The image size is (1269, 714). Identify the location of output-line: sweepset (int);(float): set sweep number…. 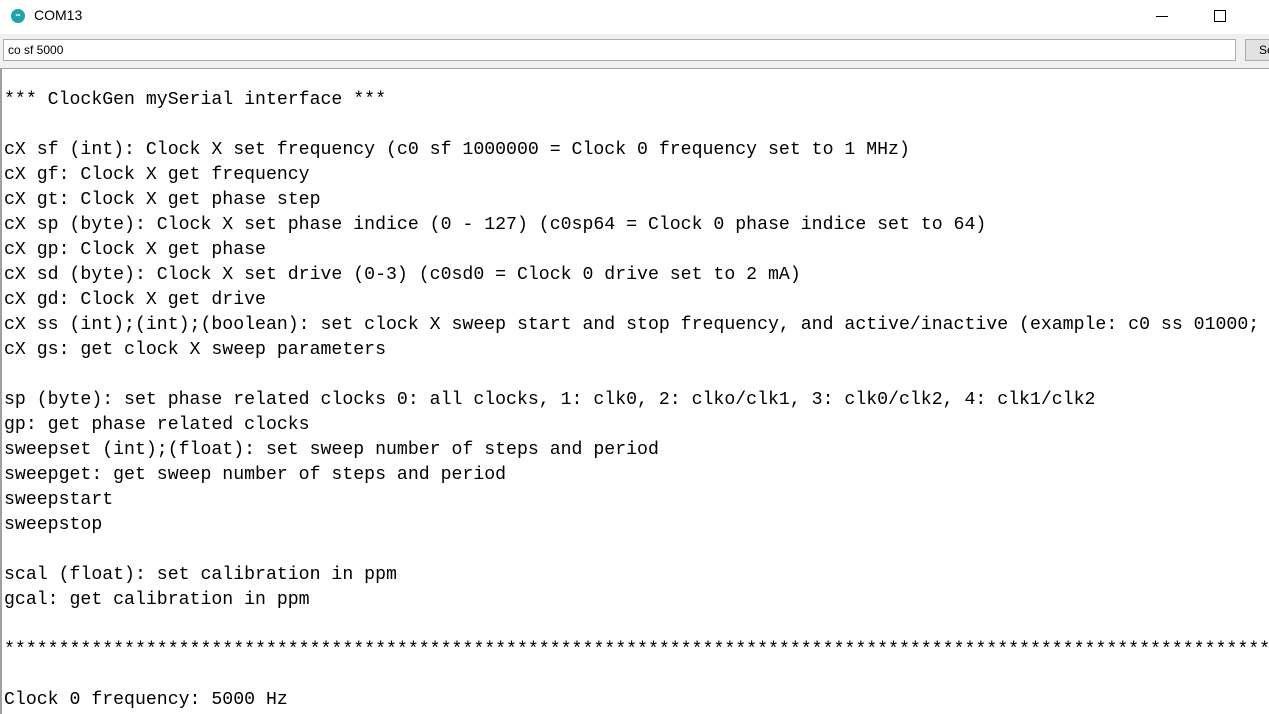
(331, 450).